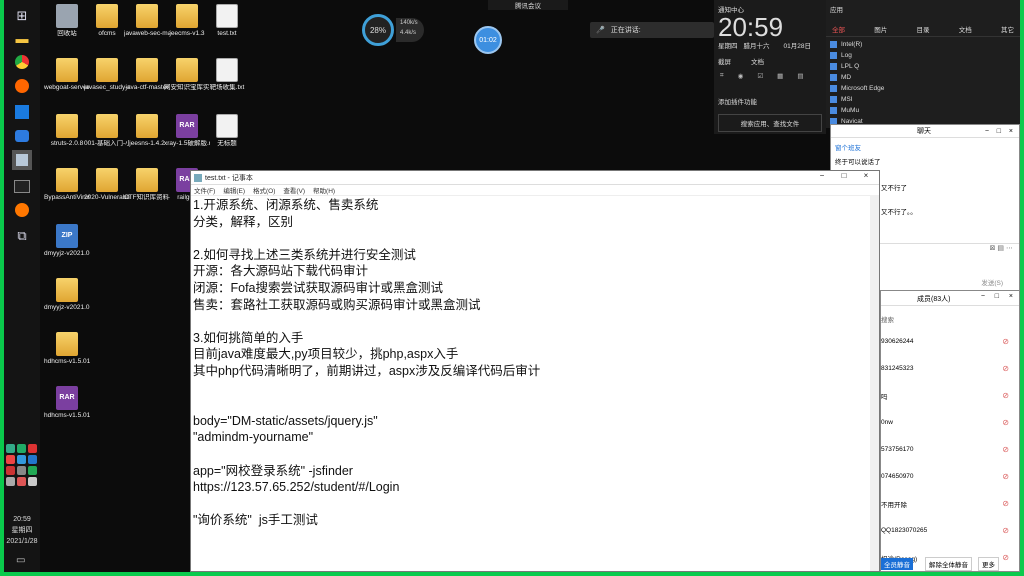  What do you see at coordinates (22, 16) in the screenshot?
I see `start-icon: ⊞` at bounding box center [22, 16].